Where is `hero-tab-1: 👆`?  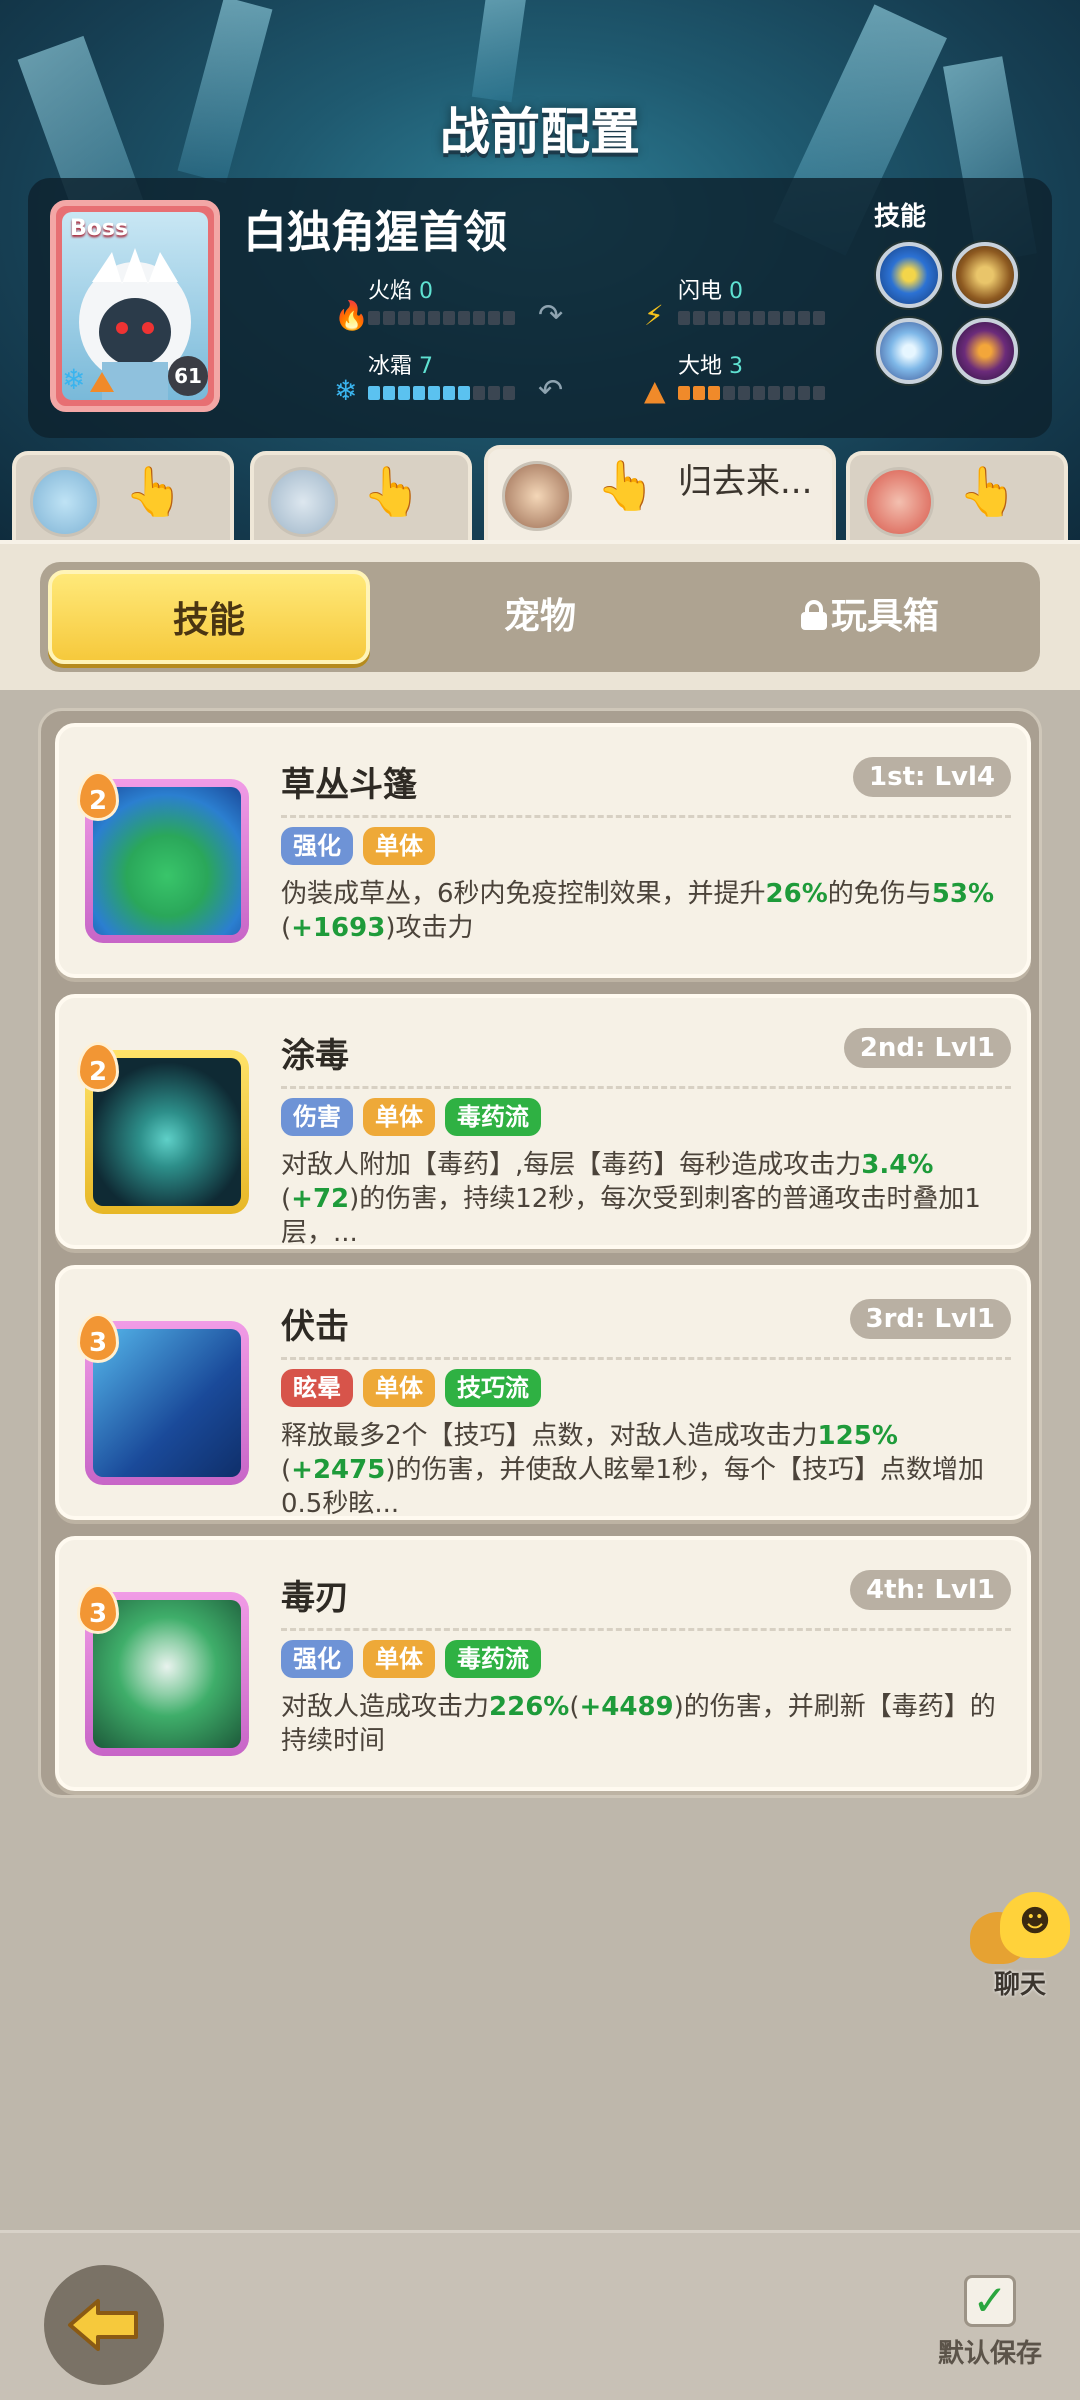
hero-tab-1: 👆 is located at coordinates (123, 497).